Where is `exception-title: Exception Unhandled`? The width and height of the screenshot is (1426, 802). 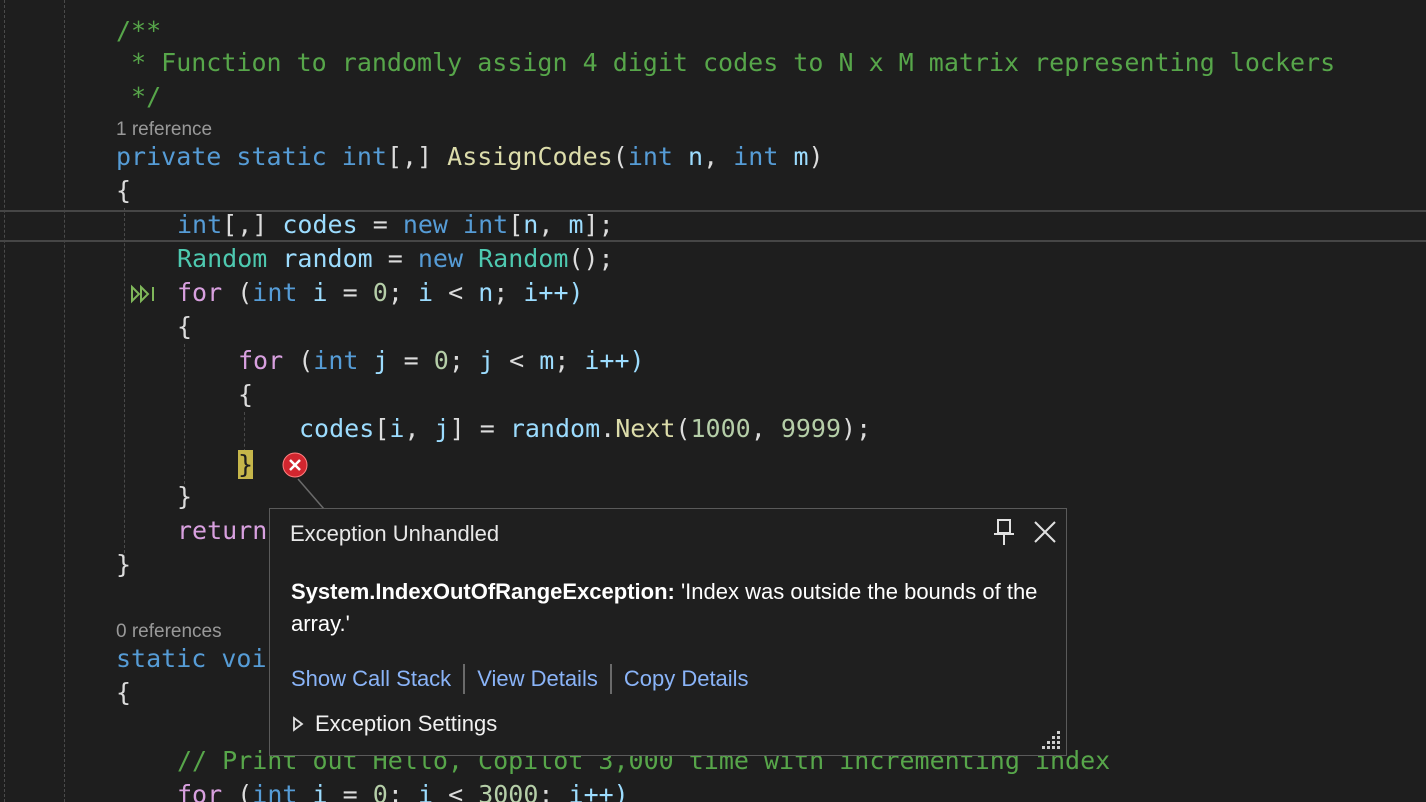
exception-title: Exception Unhandled is located at coordinates (395, 533).